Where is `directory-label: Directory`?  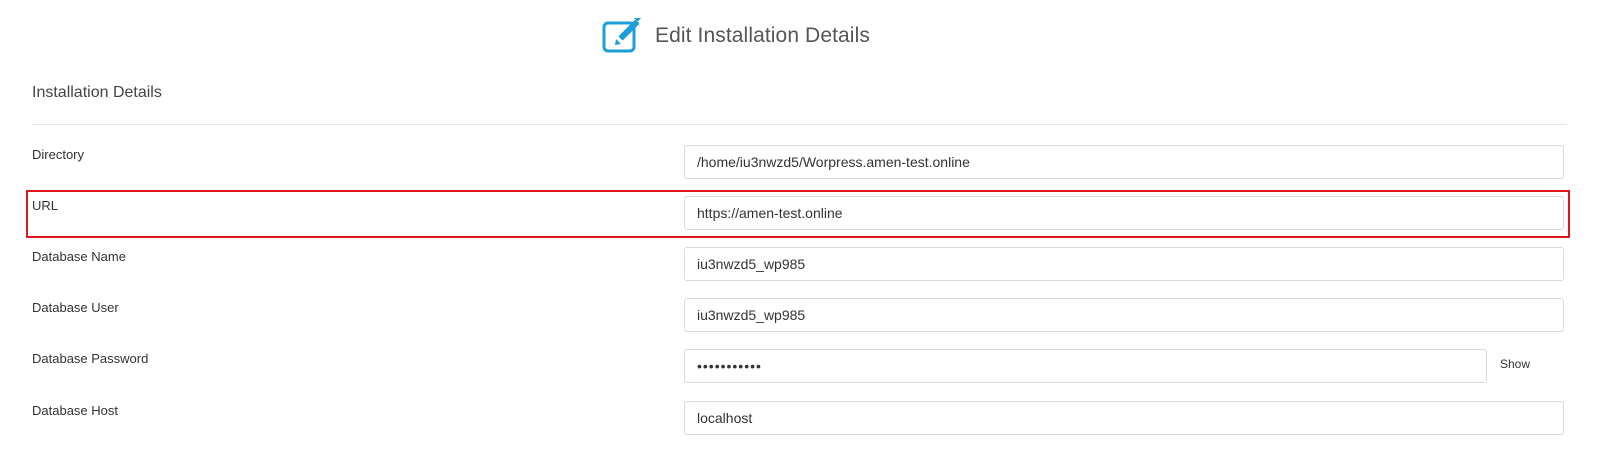
directory-label: Directory is located at coordinates (58, 154).